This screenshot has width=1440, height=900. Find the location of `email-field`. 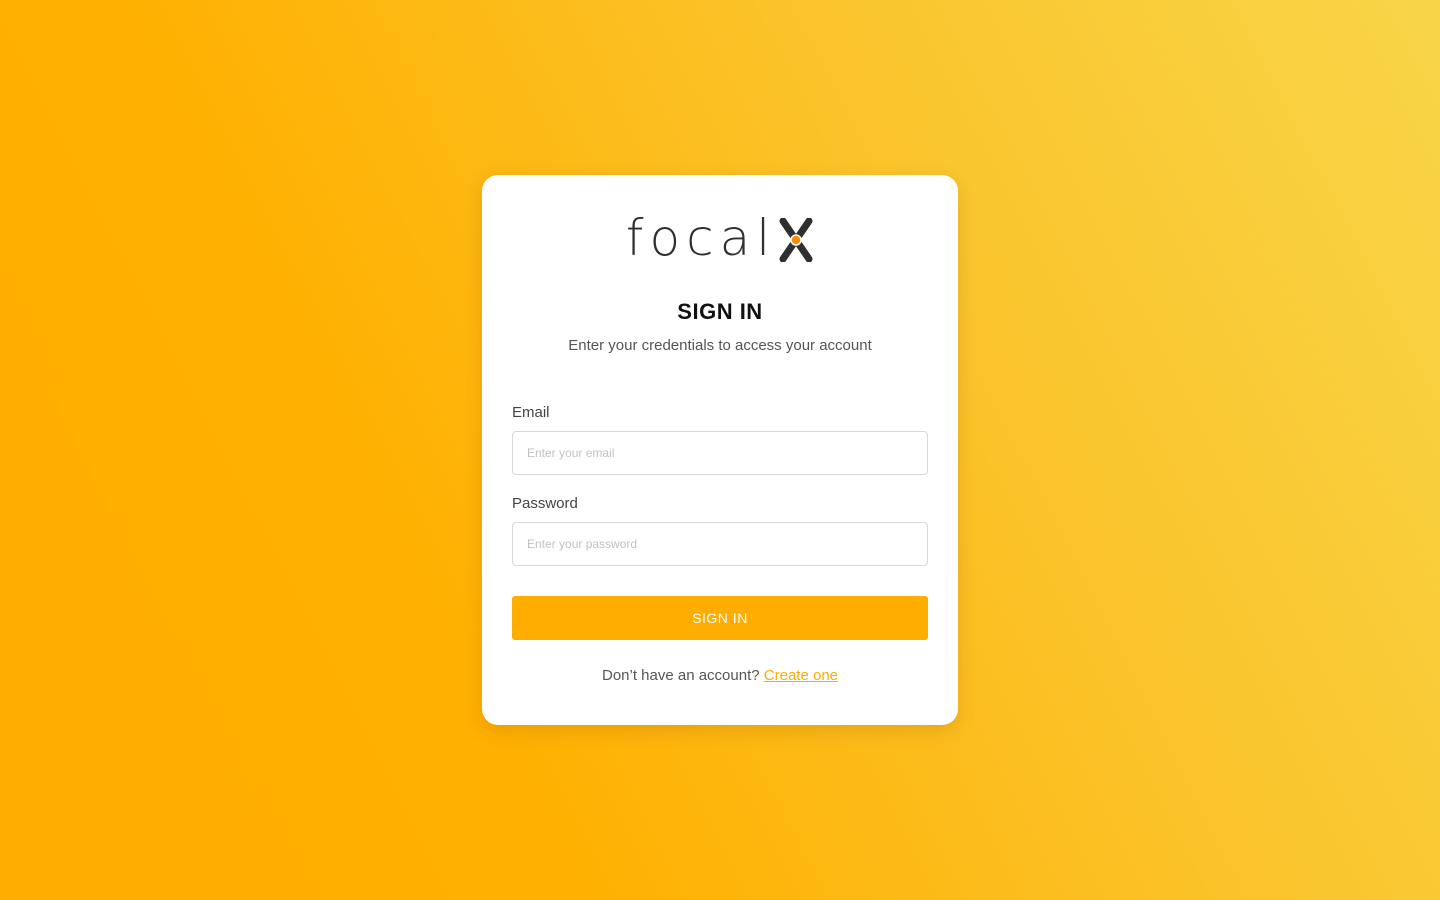

email-field is located at coordinates (720, 453).